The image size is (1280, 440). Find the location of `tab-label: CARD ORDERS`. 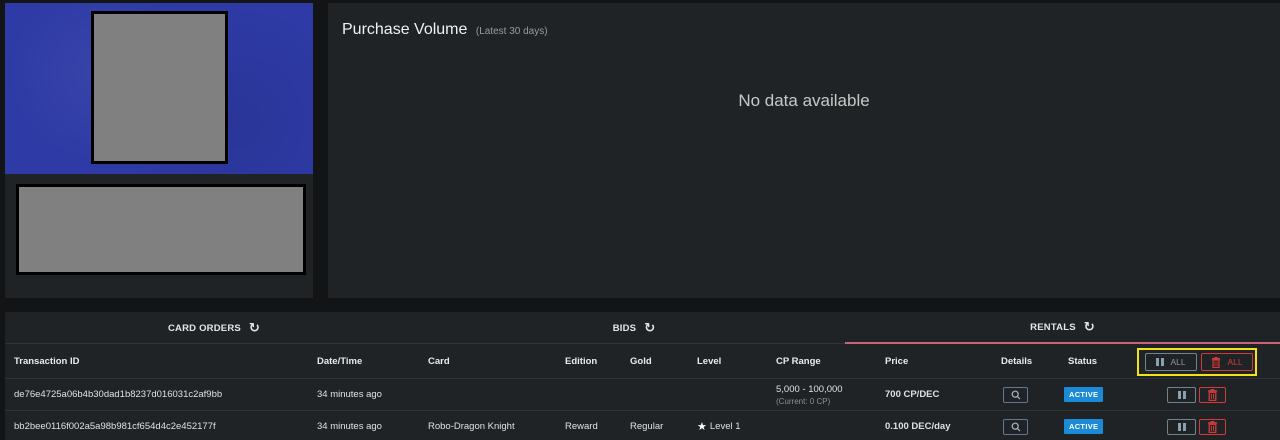

tab-label: CARD ORDERS is located at coordinates (204, 328).